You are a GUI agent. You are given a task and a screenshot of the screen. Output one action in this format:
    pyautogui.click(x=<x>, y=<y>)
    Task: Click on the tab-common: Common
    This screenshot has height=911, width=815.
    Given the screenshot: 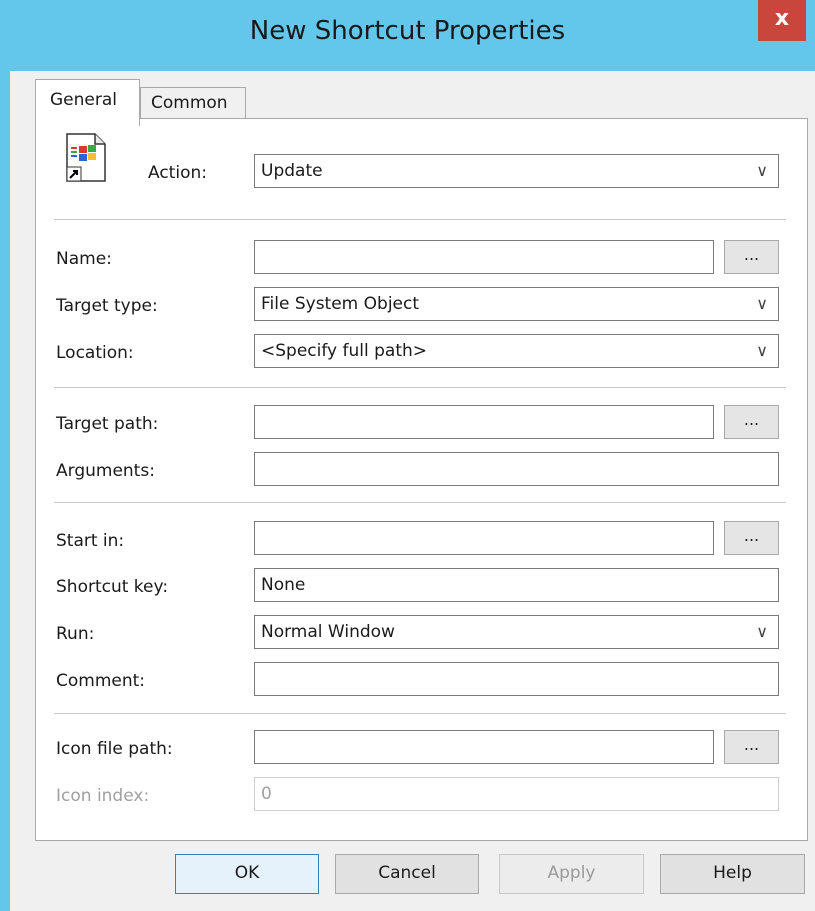 What is the action you would take?
    pyautogui.click(x=193, y=104)
    